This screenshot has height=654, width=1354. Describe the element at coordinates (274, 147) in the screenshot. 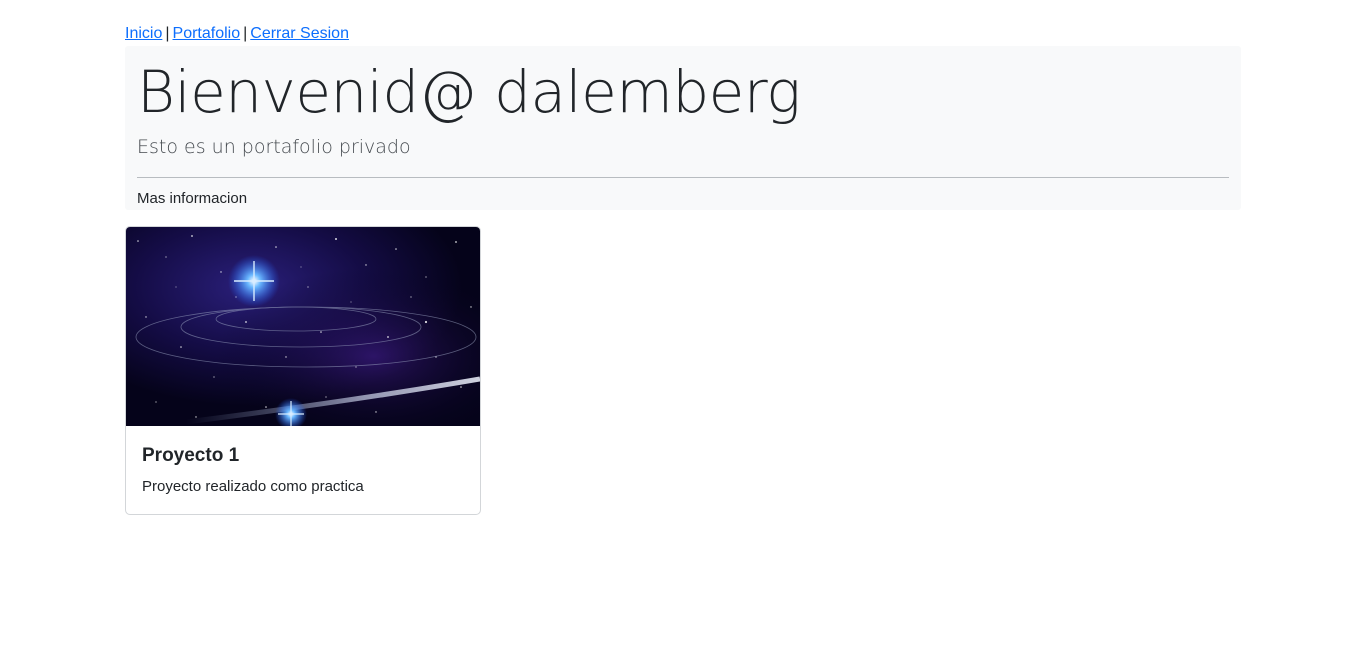

I see `welcome-subtitle: Esto es un portafolio privado` at that location.